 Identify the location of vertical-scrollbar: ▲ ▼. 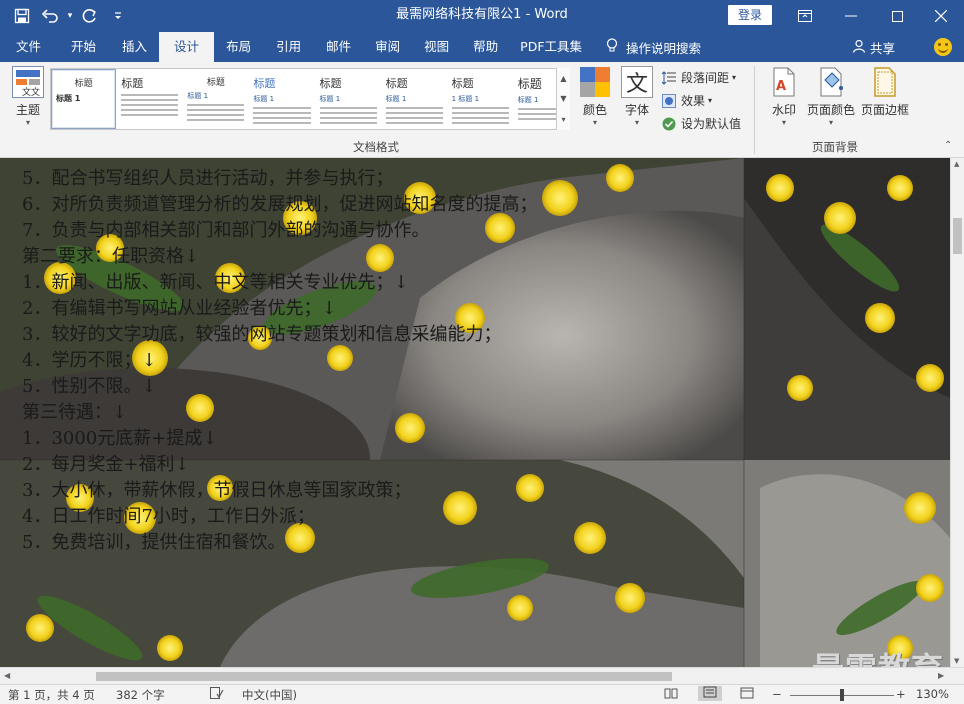
(957, 412).